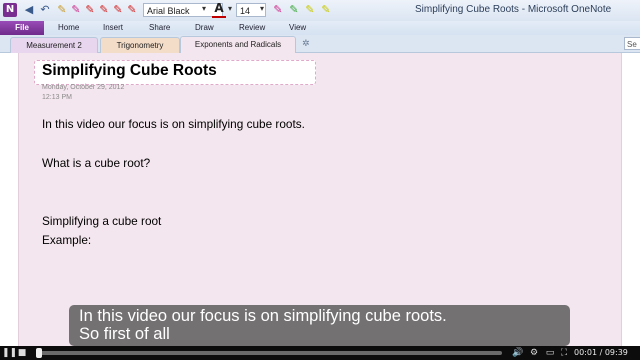 The height and width of the screenshot is (360, 640). What do you see at coordinates (306, 44) in the screenshot?
I see `new-section-icon: ✲` at bounding box center [306, 44].